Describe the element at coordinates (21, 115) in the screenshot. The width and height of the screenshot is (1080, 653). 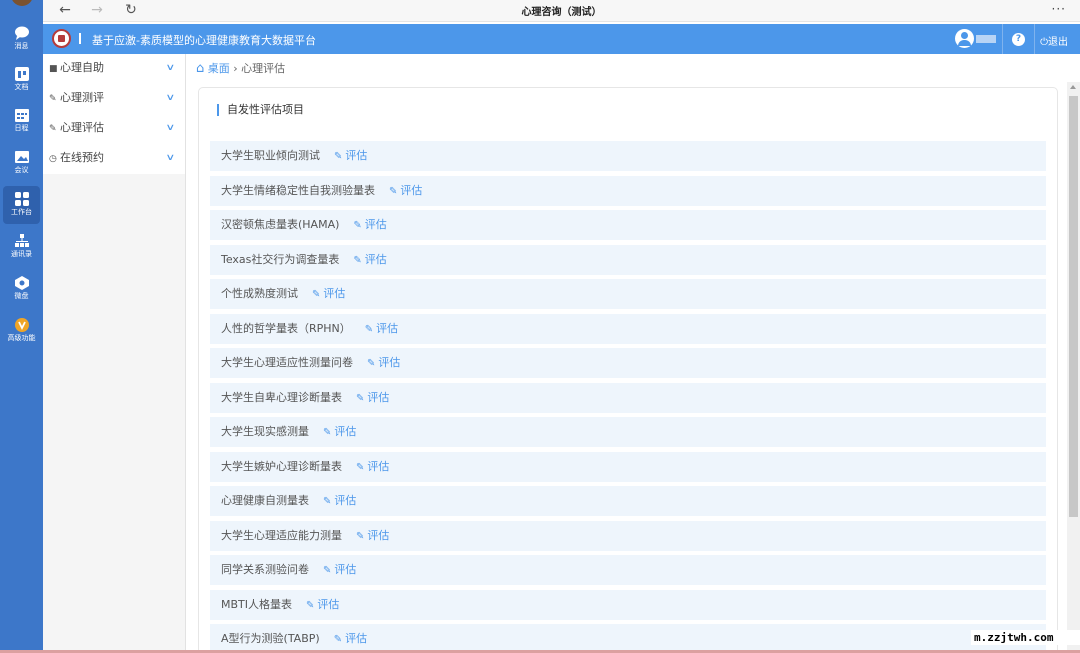
I see `calendar-icon` at that location.